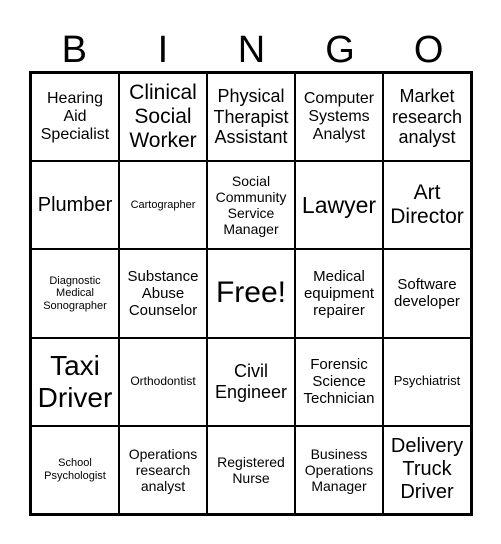 This screenshot has height=544, width=501. I want to click on bingo-cell: Civil Engineer, so click(251, 381).